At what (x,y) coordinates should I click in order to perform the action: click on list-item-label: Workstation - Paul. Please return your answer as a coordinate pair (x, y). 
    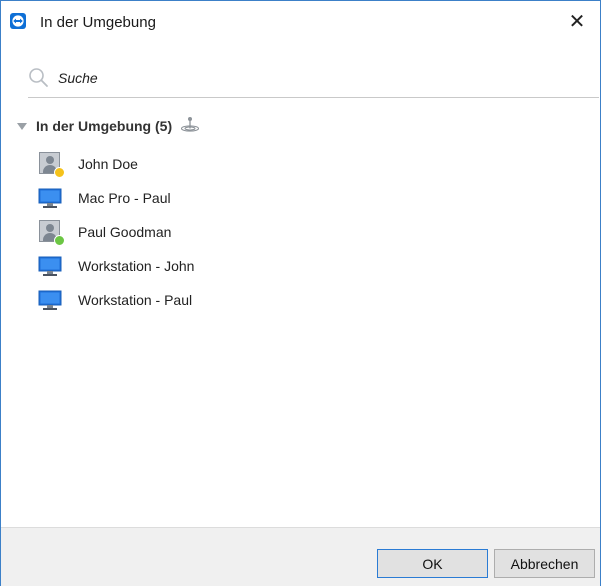
    Looking at the image, I should click on (135, 300).